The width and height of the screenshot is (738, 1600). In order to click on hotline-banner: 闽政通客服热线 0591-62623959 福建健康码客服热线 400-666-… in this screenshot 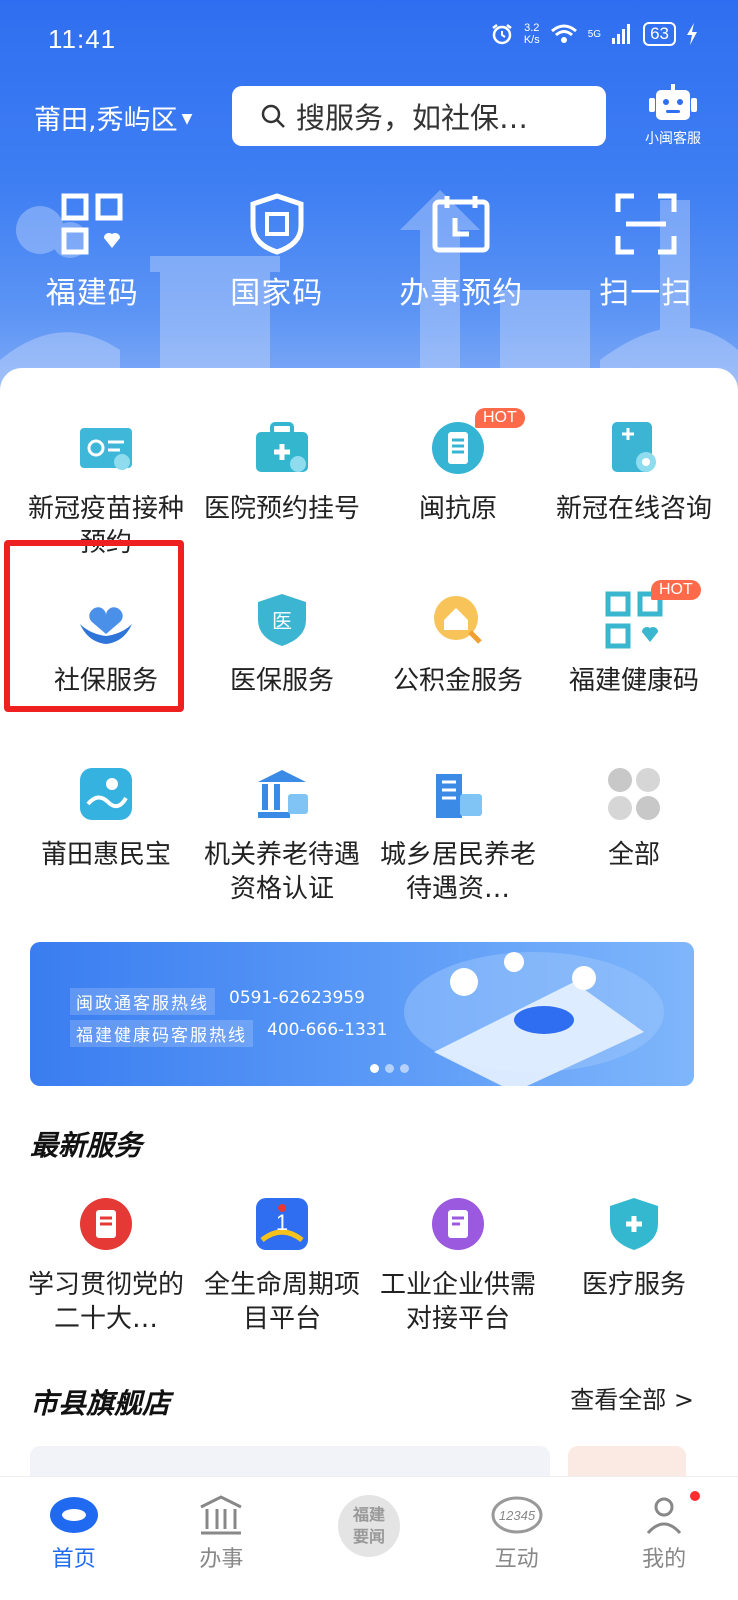, I will do `click(362, 1014)`.